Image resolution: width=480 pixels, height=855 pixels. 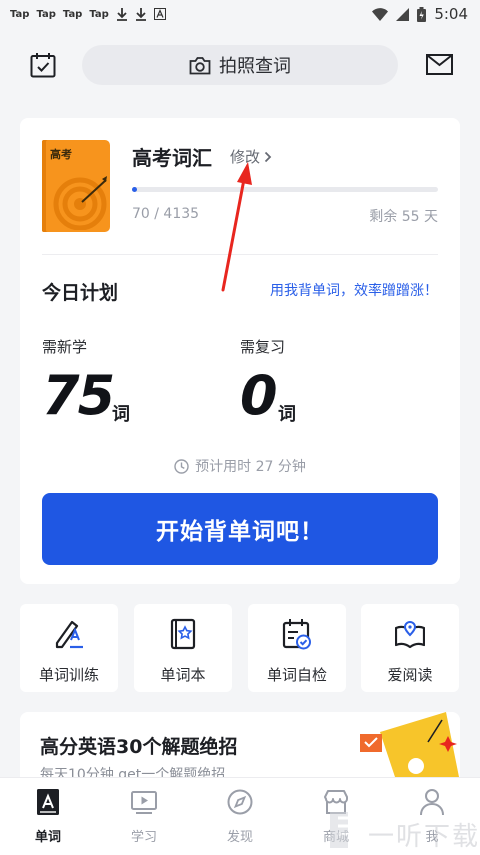 I want to click on plan-slogan: 用我背单词，效率蹭蹭涨！, so click(x=354, y=291).